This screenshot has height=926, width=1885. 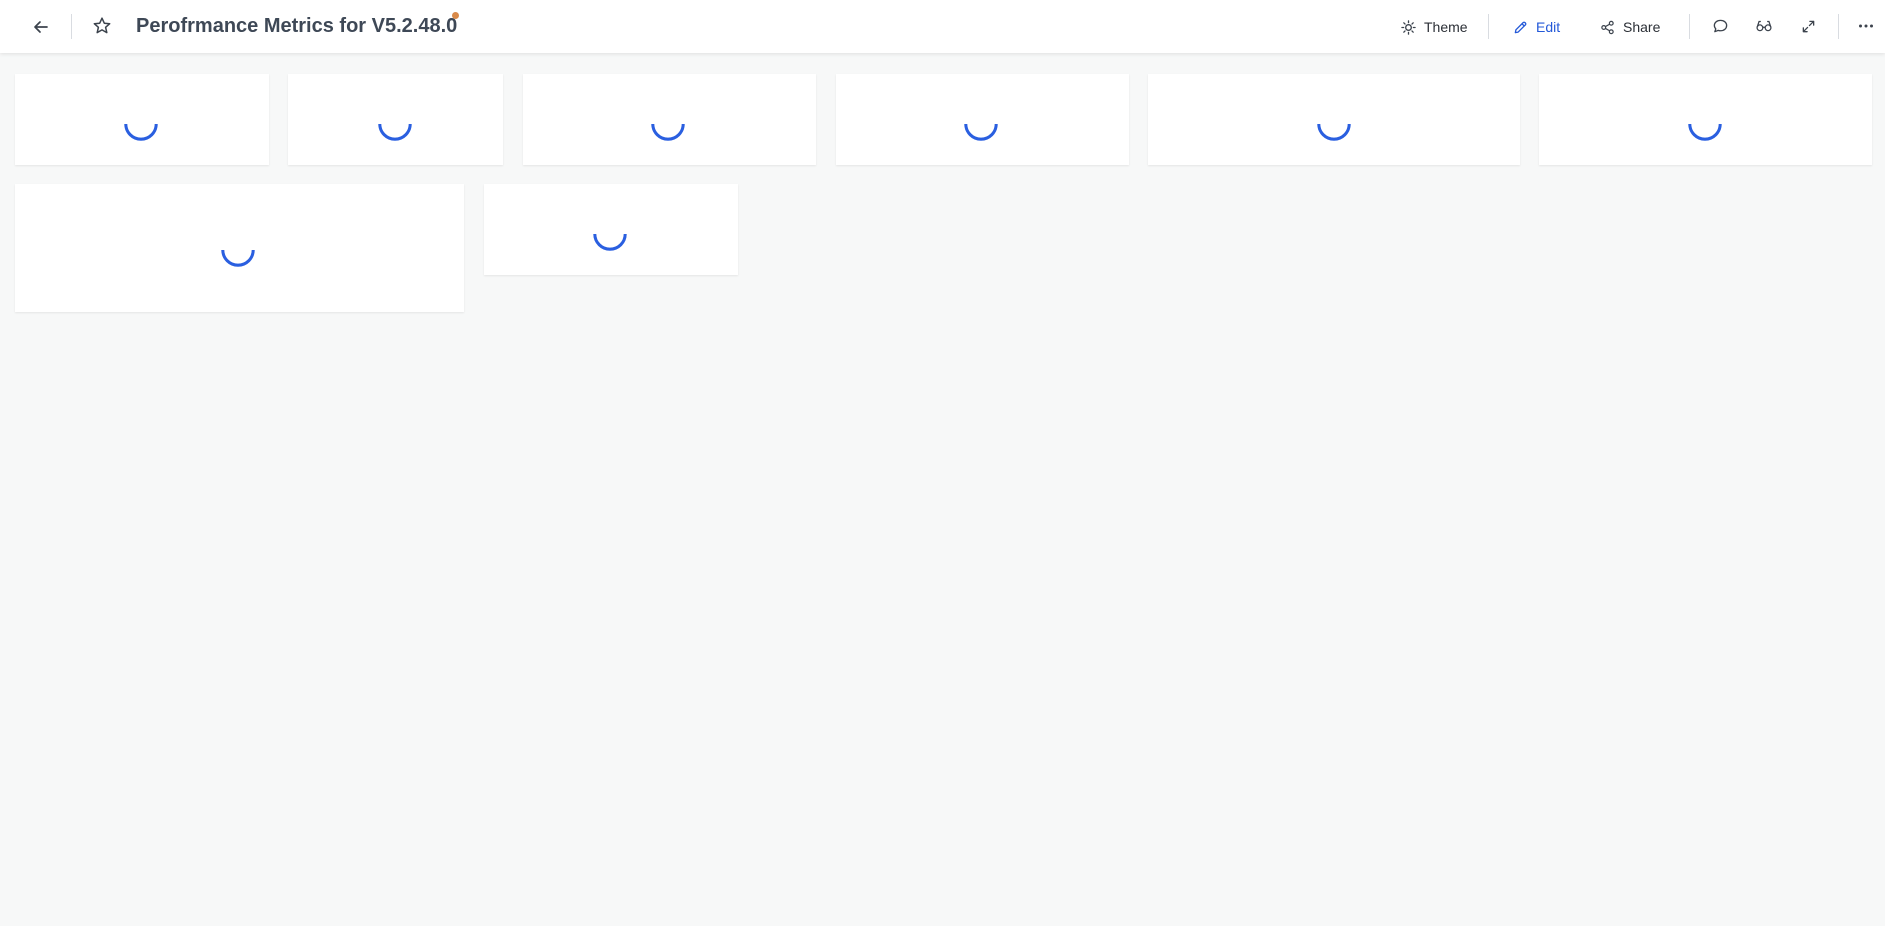 I want to click on expand-arrows-icon, so click(x=1808, y=26).